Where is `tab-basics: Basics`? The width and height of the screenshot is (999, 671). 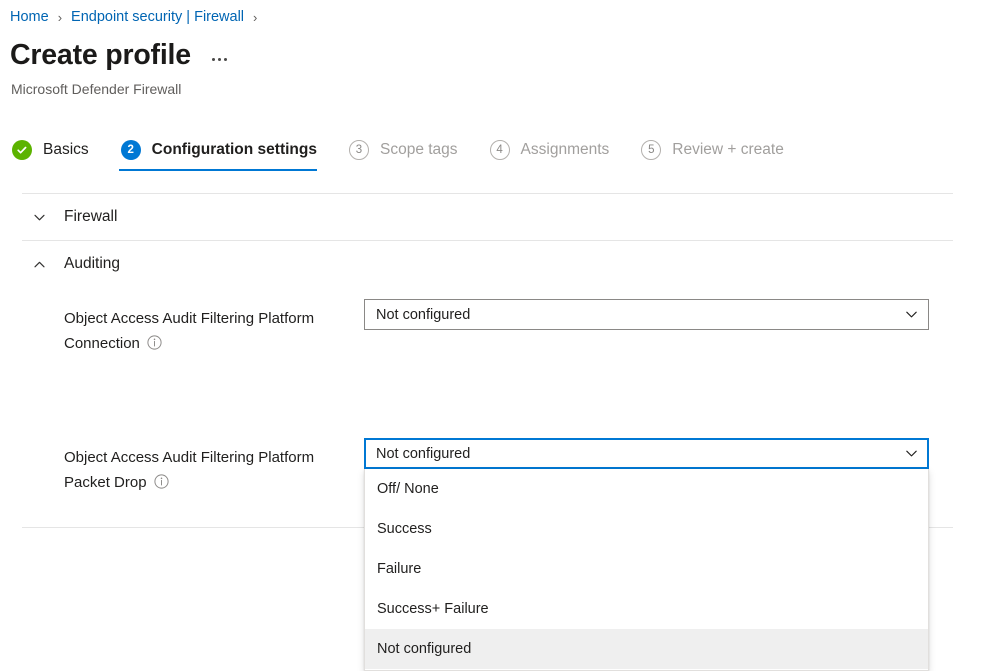 tab-basics: Basics is located at coordinates (56, 155).